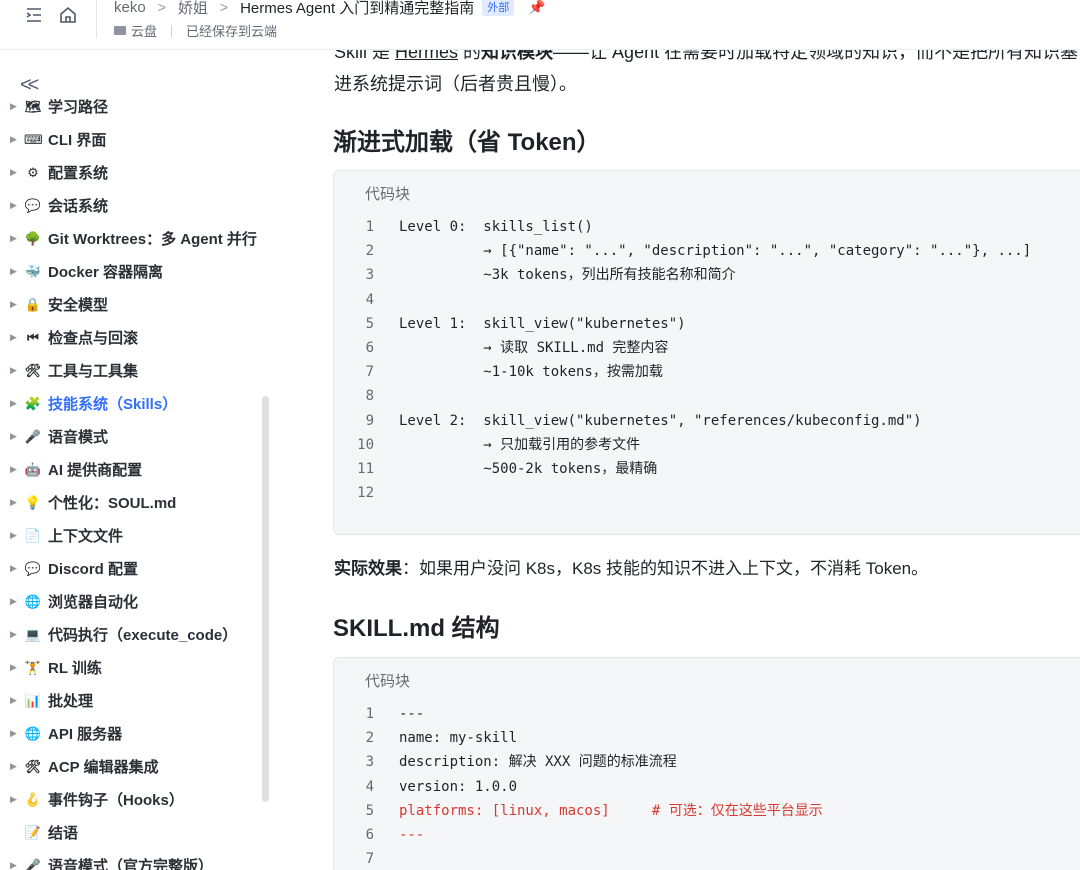 The width and height of the screenshot is (1080, 870). I want to click on code-line: 8, so click(707, 396).